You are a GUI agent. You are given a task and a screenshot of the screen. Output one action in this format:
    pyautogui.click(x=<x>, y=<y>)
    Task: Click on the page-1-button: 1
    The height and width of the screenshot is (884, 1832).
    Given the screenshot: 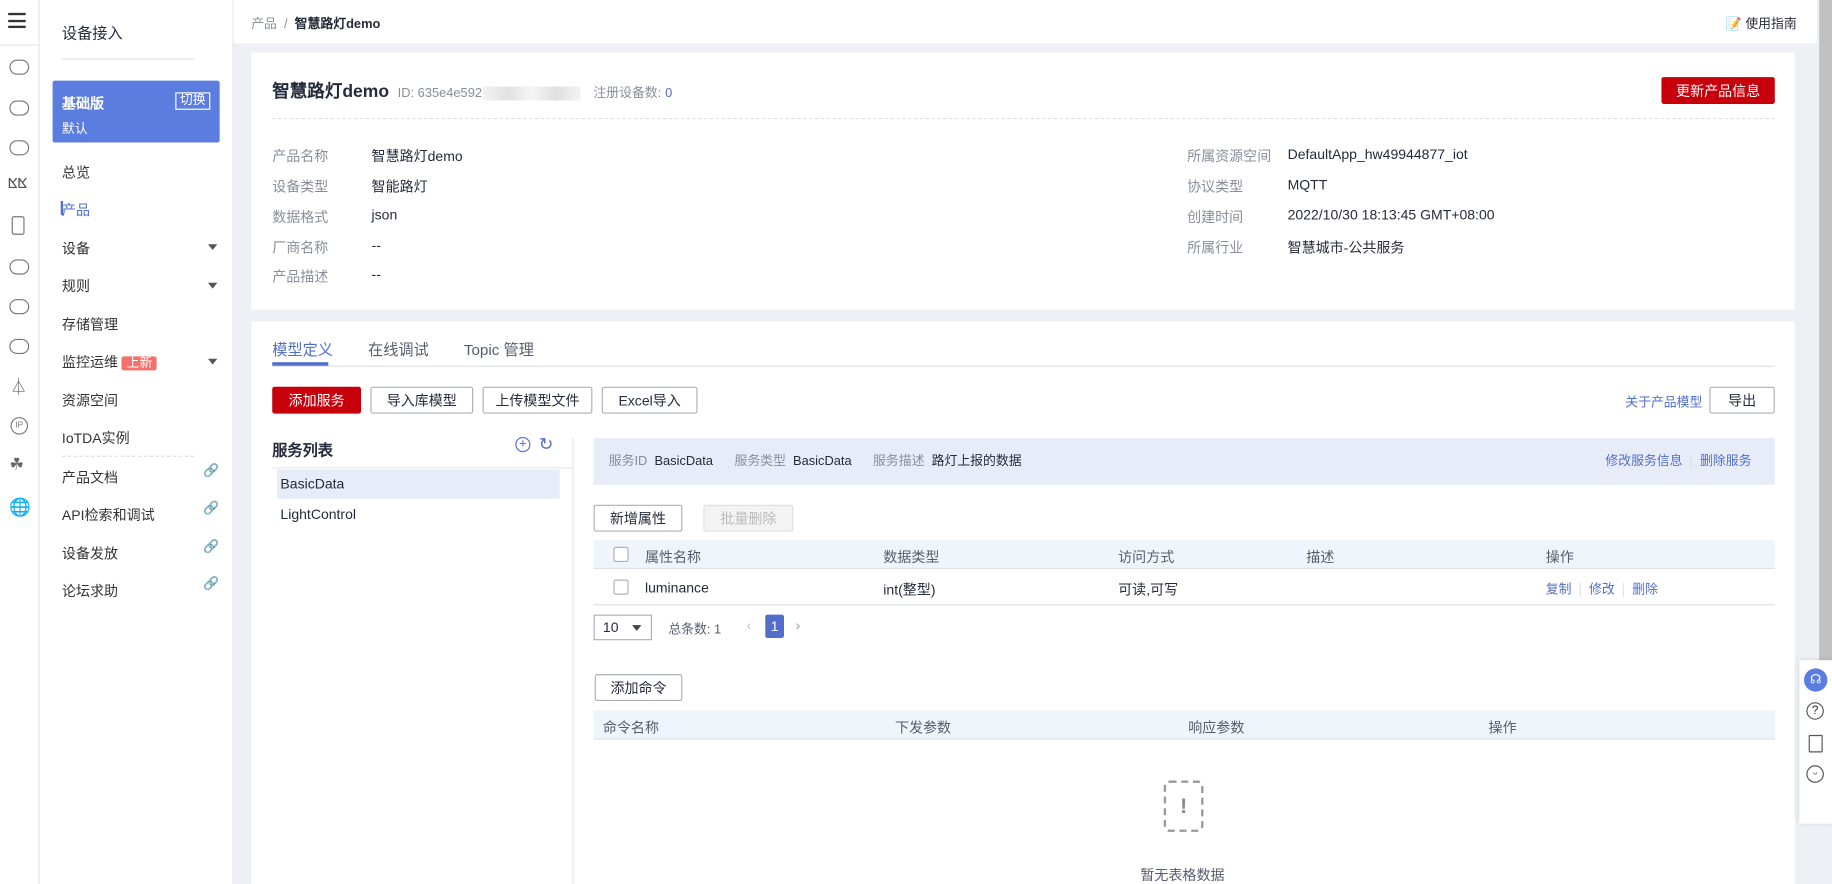 What is the action you would take?
    pyautogui.click(x=774, y=626)
    